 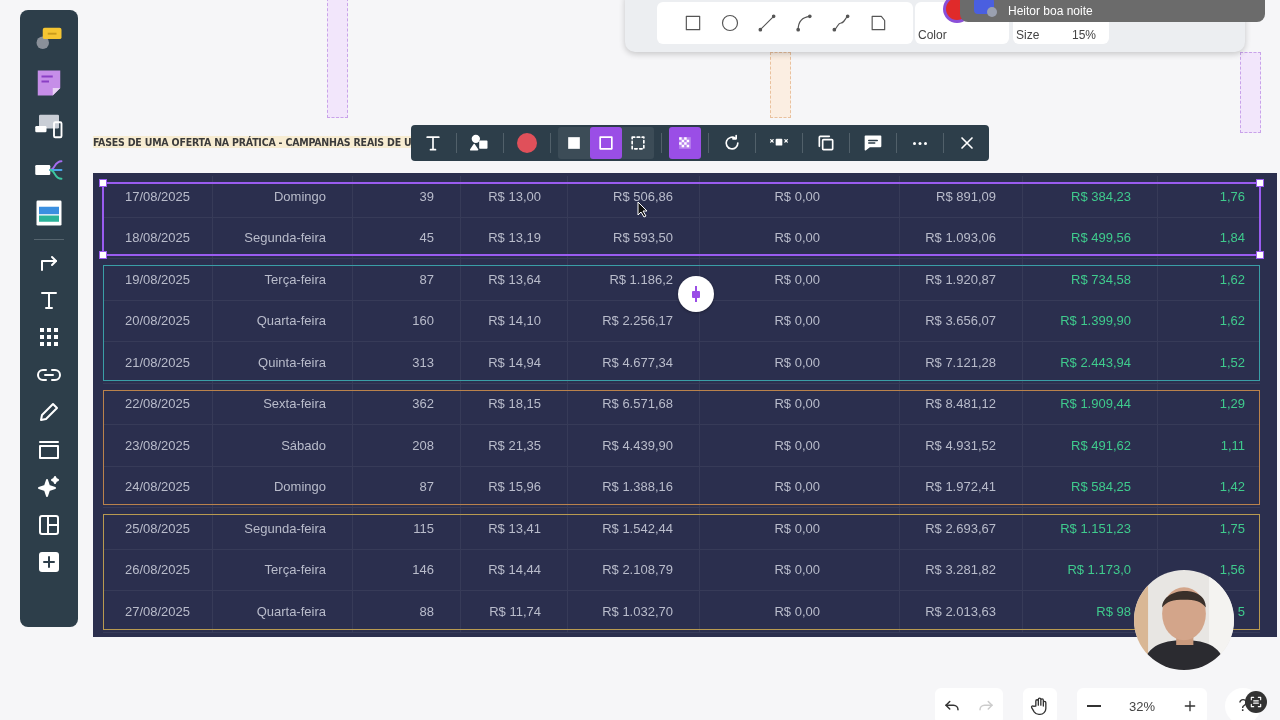 I want to click on table-cell: R$ 14,10, so click(x=514, y=320).